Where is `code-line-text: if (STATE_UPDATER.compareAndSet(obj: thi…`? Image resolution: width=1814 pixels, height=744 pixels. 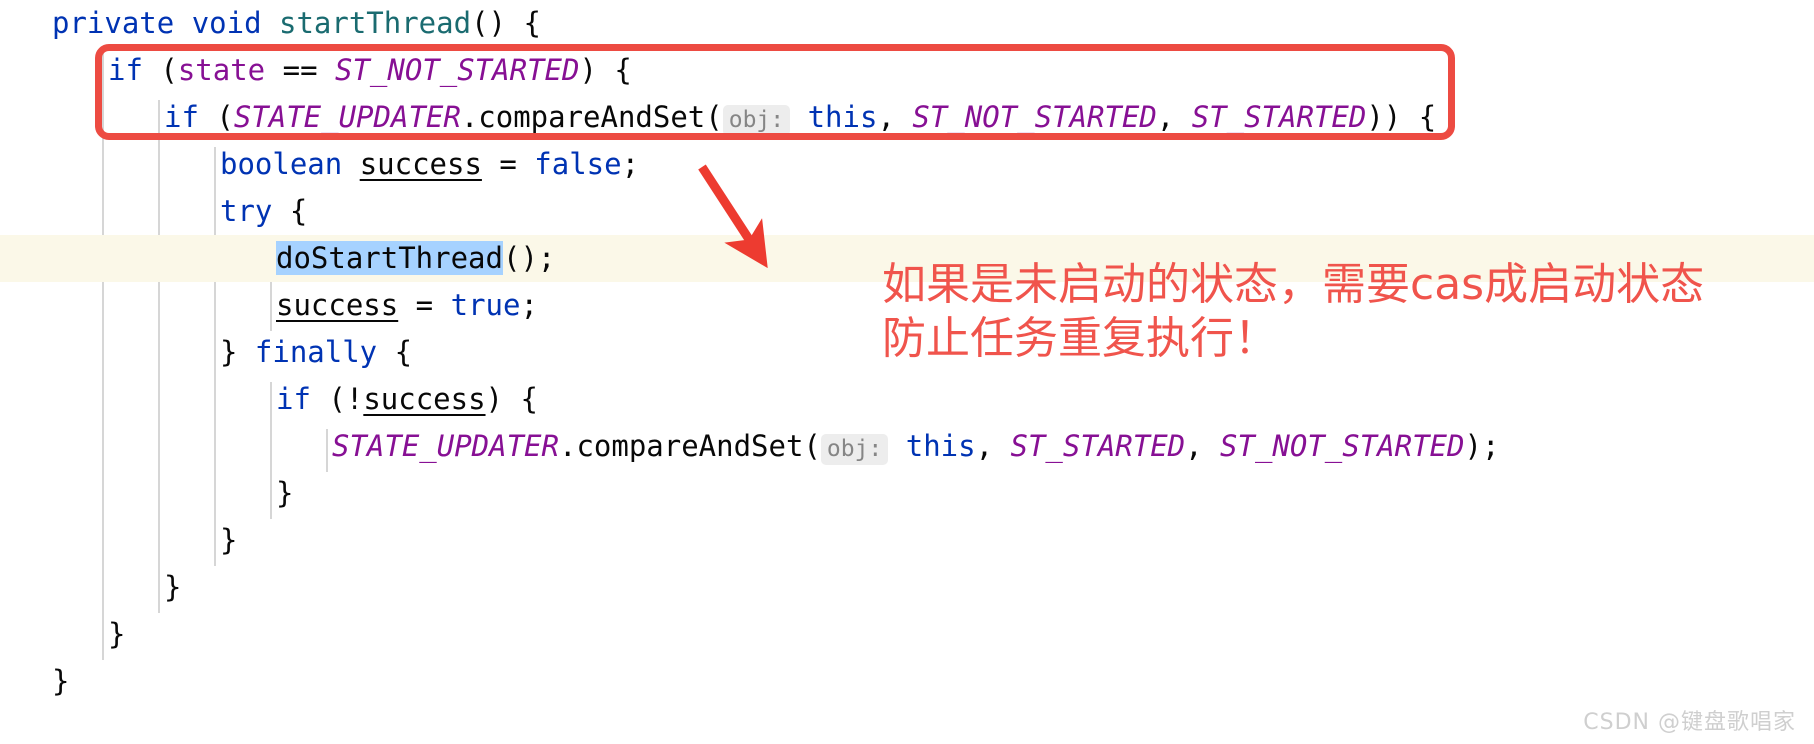
code-line-text: if (STATE_UPDATER.compareAndSet(obj: thi… is located at coordinates (718, 118).